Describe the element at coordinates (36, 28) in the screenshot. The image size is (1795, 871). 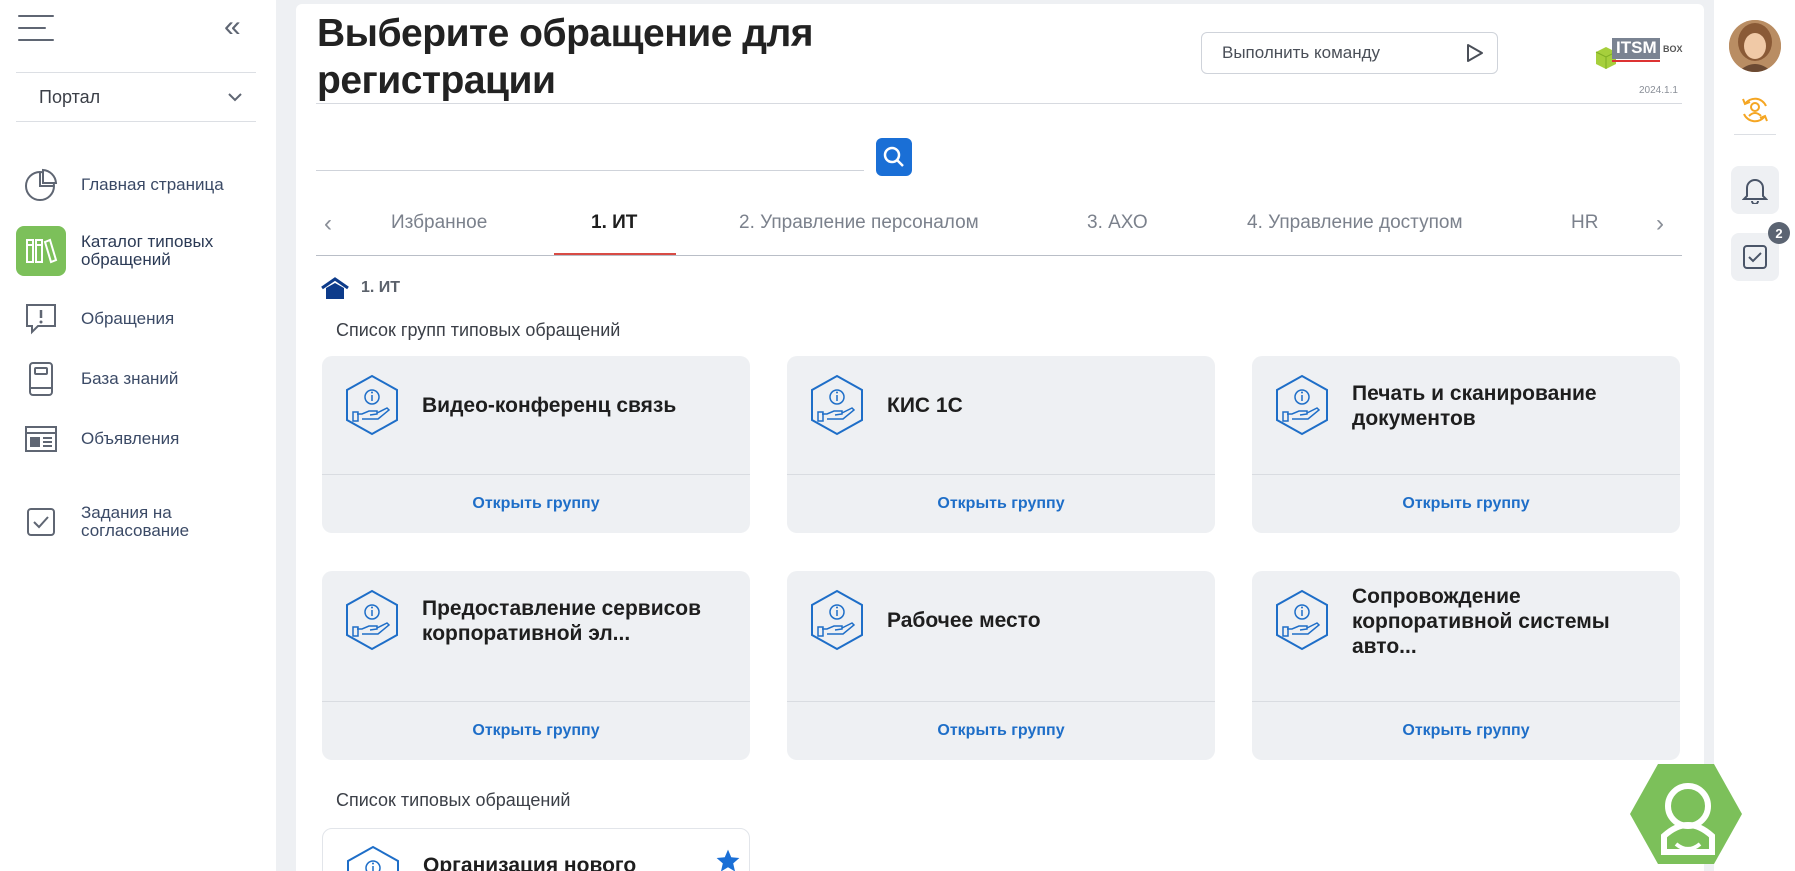
I see `menu-icon` at that location.